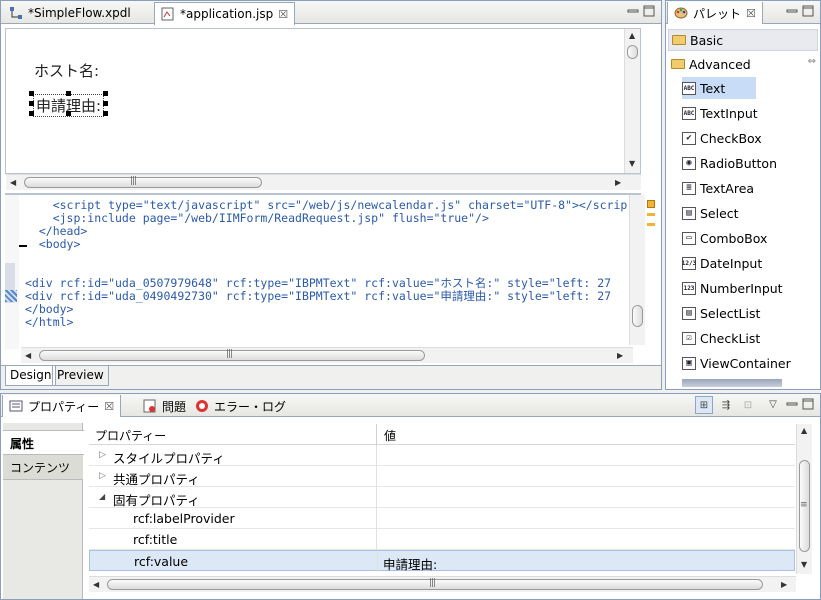 The height and width of the screenshot is (600, 821). I want to click on palette-item-text: ABC Text, so click(719, 88).